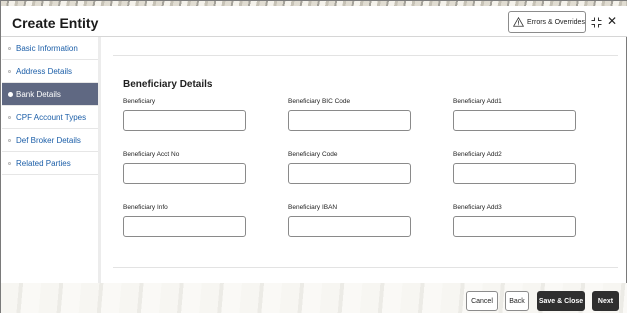  Describe the element at coordinates (145, 207) in the screenshot. I see `beneficiary-info-label: Beneficiary Info` at that location.